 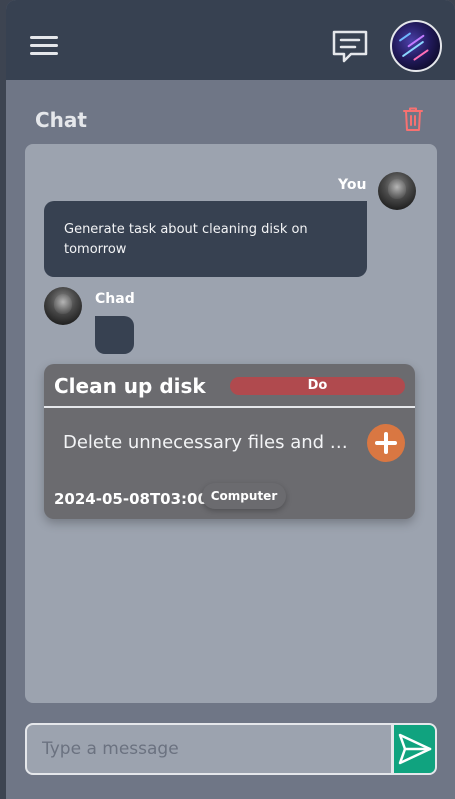 What do you see at coordinates (131, 499) in the screenshot?
I see `task-date: 2024-05-08T03:00` at bounding box center [131, 499].